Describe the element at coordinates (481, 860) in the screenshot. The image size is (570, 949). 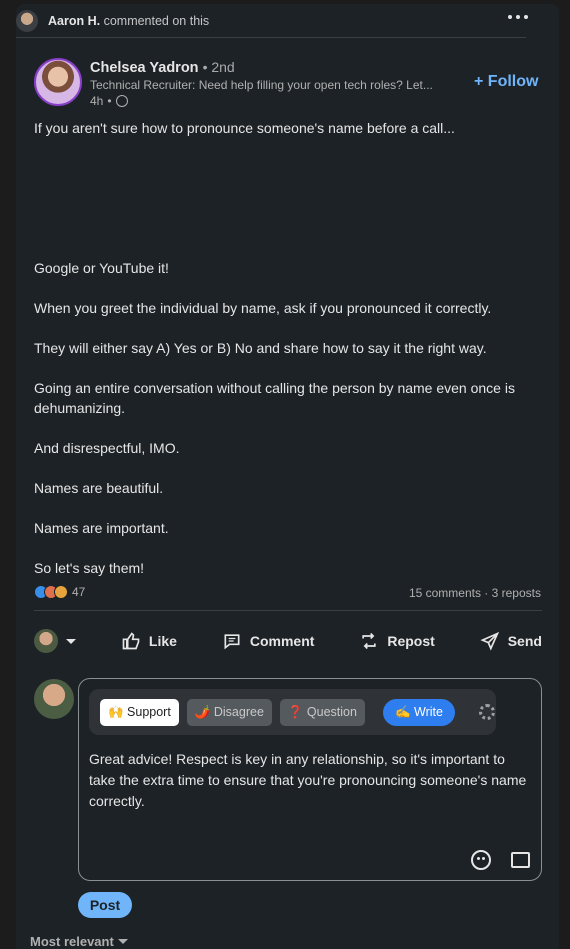
I see `emoji-icon` at that location.